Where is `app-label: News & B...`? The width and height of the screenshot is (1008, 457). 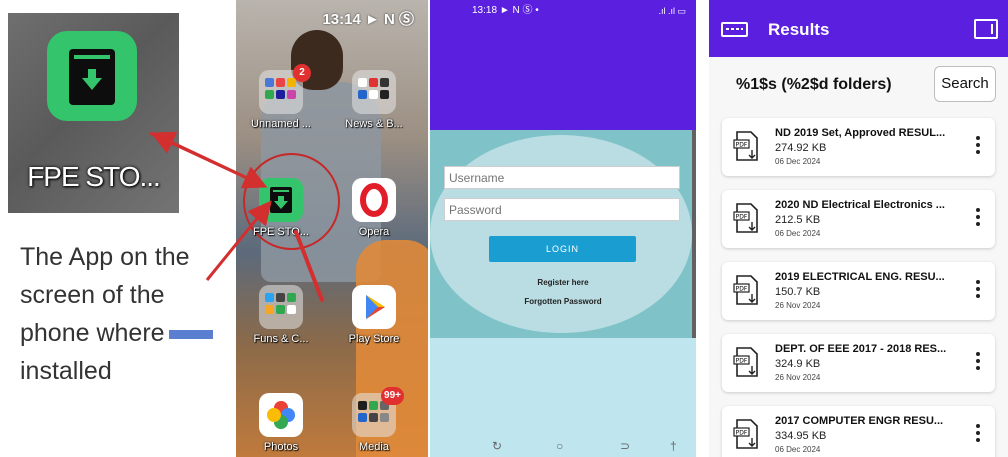
app-label: News & B... is located at coordinates (374, 124).